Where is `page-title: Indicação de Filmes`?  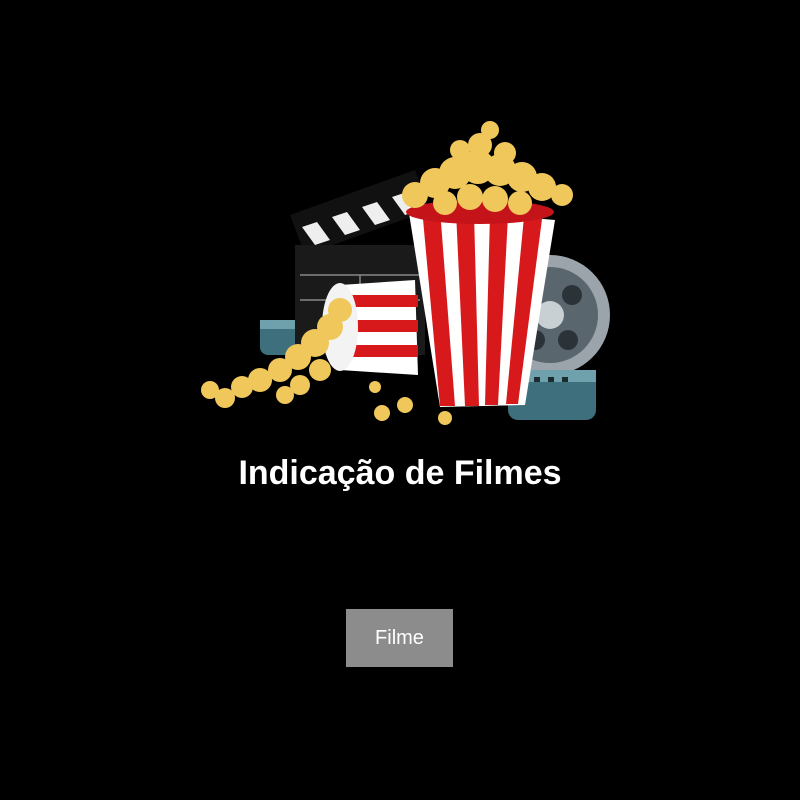
page-title: Indicação de Filmes is located at coordinates (400, 473).